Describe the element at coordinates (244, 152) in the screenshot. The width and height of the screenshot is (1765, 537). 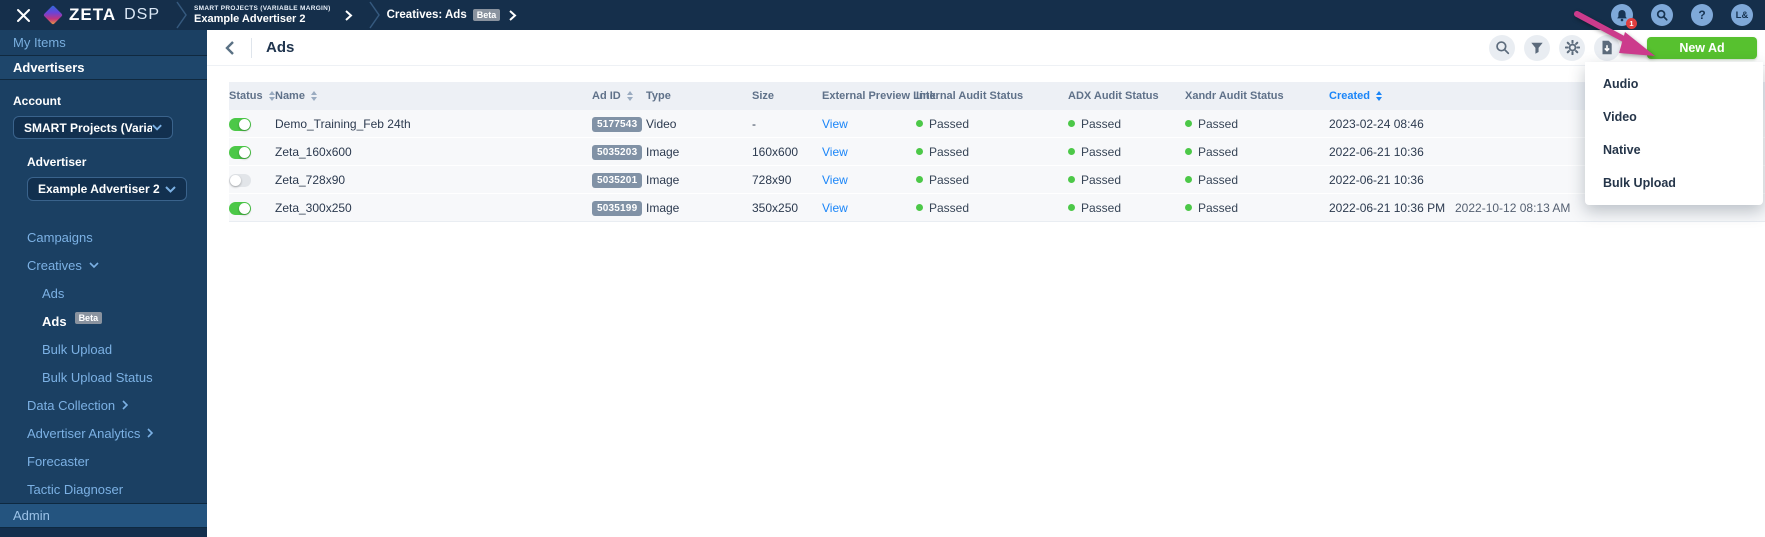
I see `toggle-knob` at that location.